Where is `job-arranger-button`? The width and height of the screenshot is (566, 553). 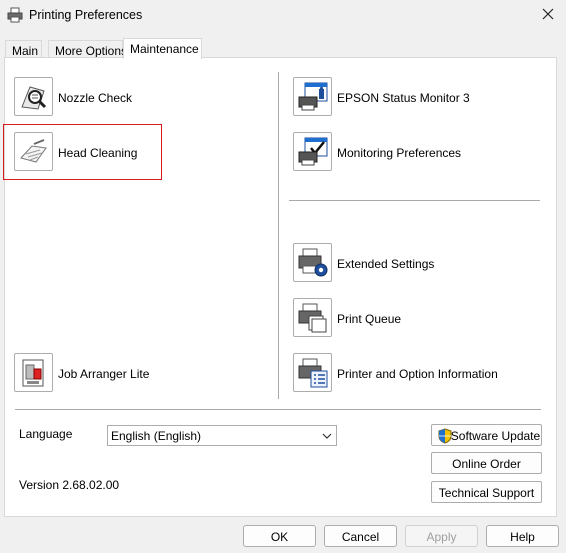
job-arranger-button is located at coordinates (33, 372).